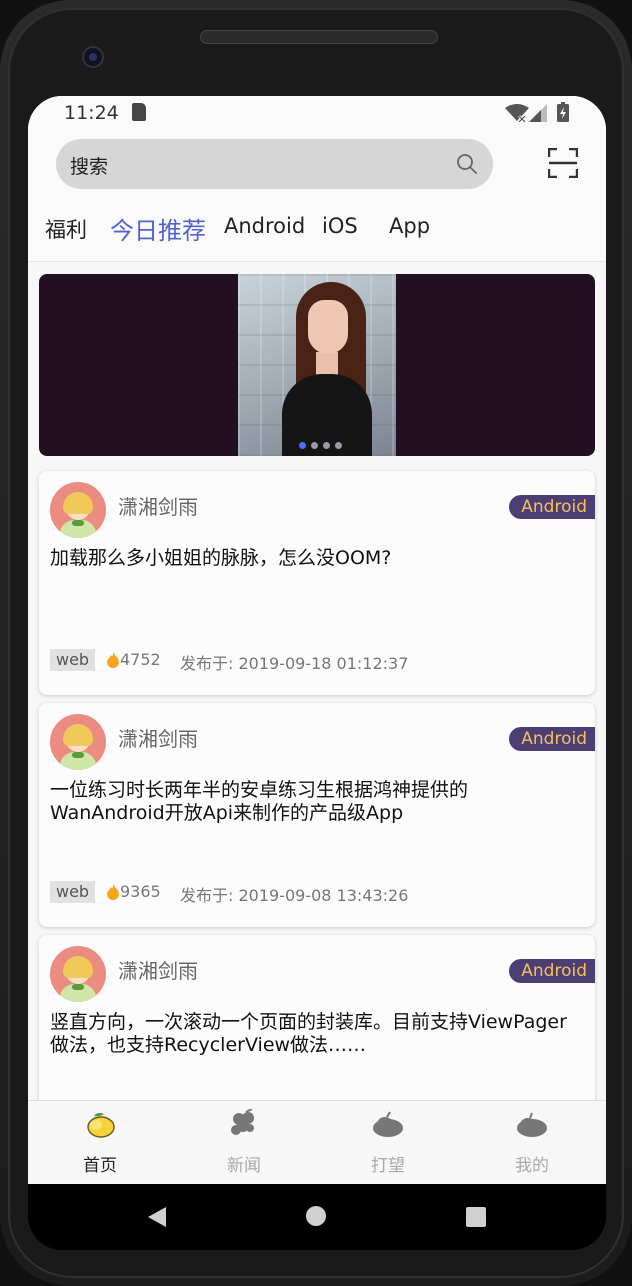  I want to click on cell-signal-icon, so click(538, 113).